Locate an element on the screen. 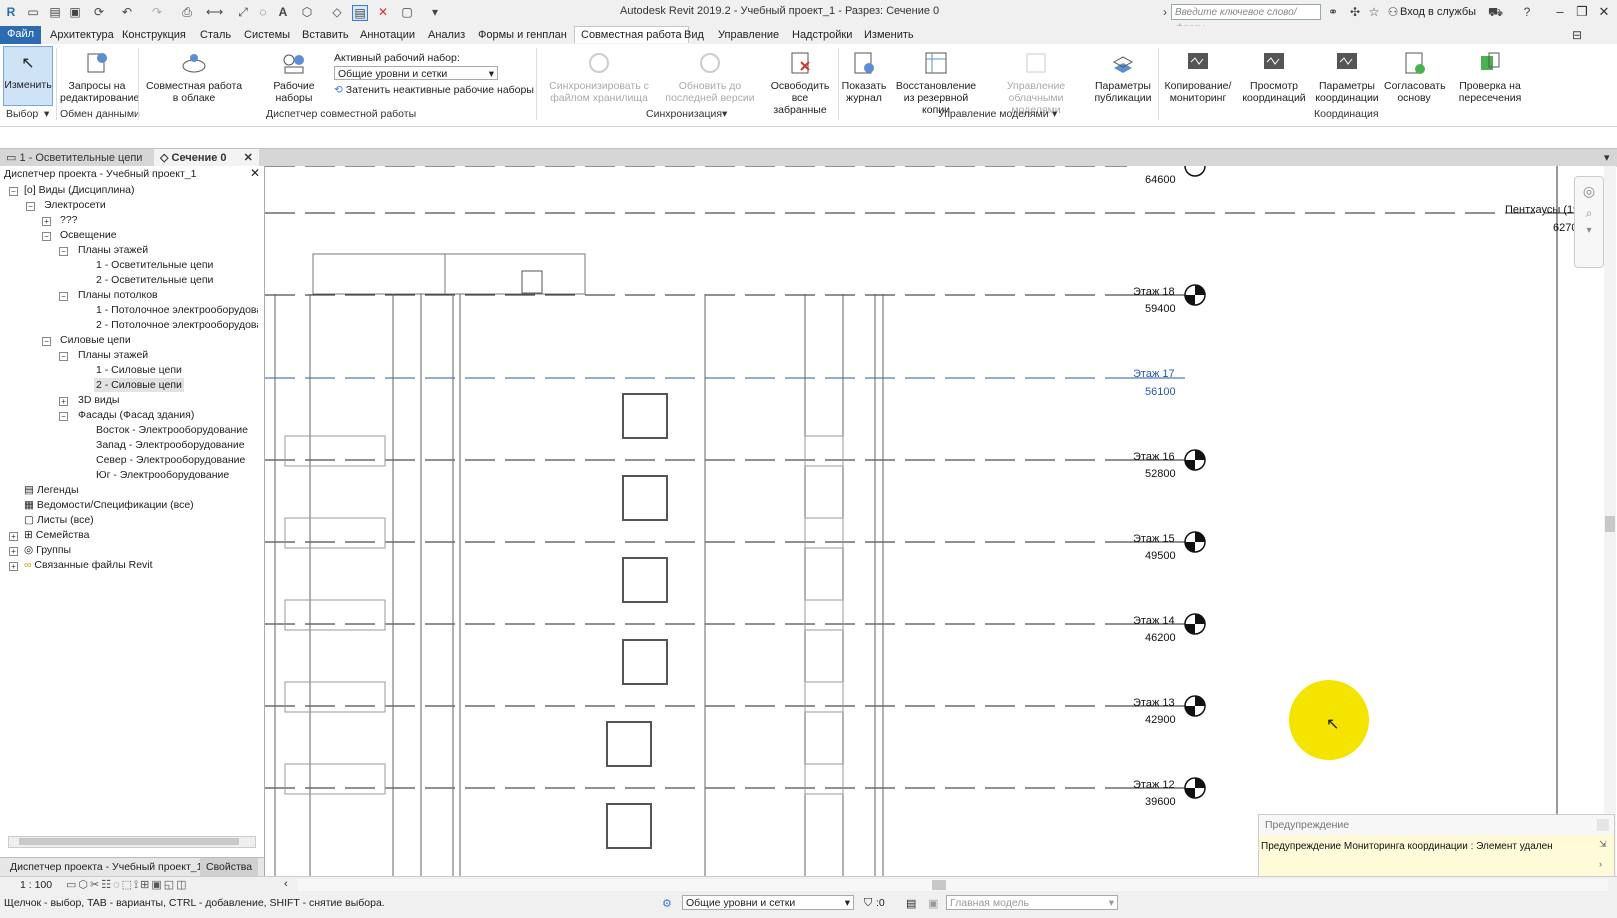 This screenshot has width=1617, height=918. editable-only-icon: ▤ is located at coordinates (911, 903).